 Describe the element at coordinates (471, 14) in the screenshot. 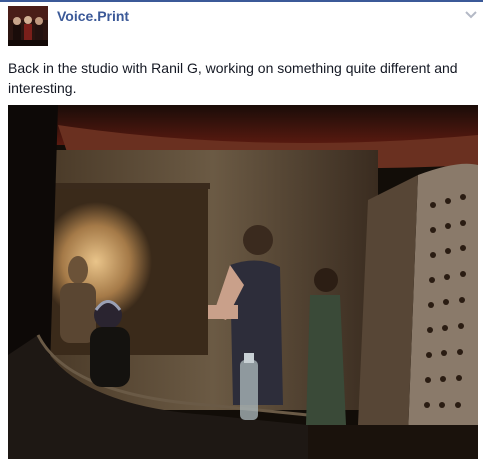

I see `chevron-down-icon` at that location.